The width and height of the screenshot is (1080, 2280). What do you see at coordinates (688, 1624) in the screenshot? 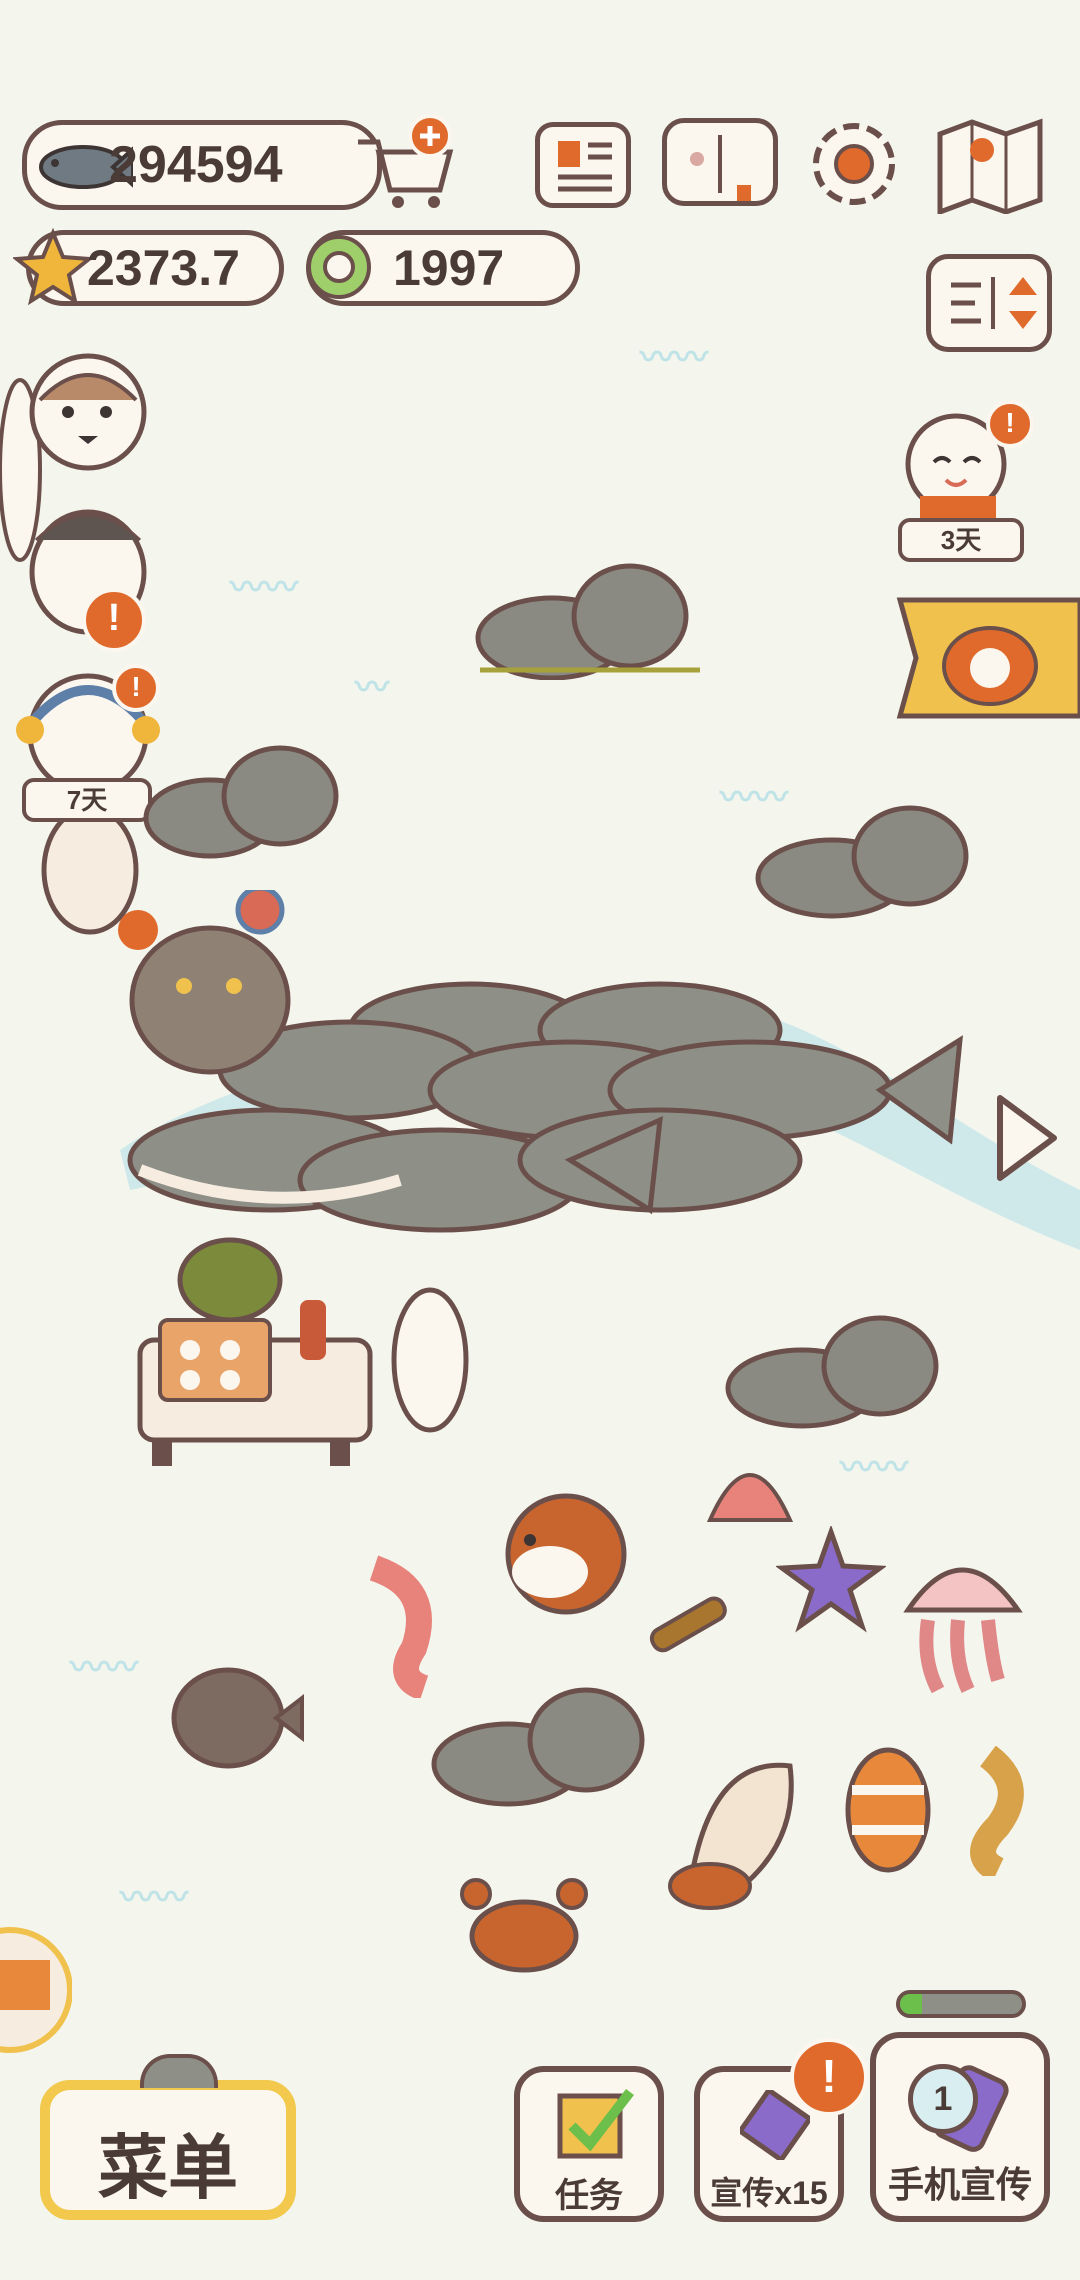
I see `driftwood` at bounding box center [688, 1624].